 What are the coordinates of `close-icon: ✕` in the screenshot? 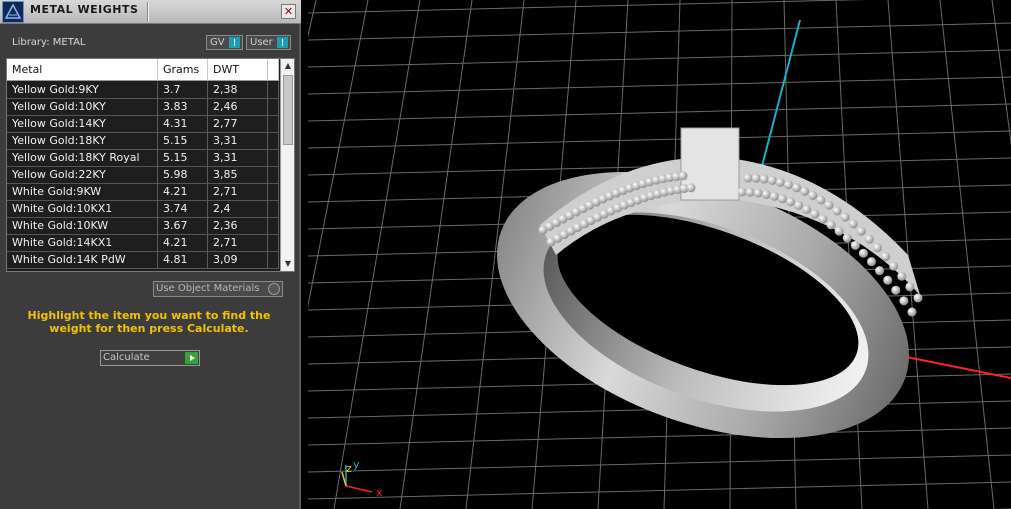 It's located at (288, 11).